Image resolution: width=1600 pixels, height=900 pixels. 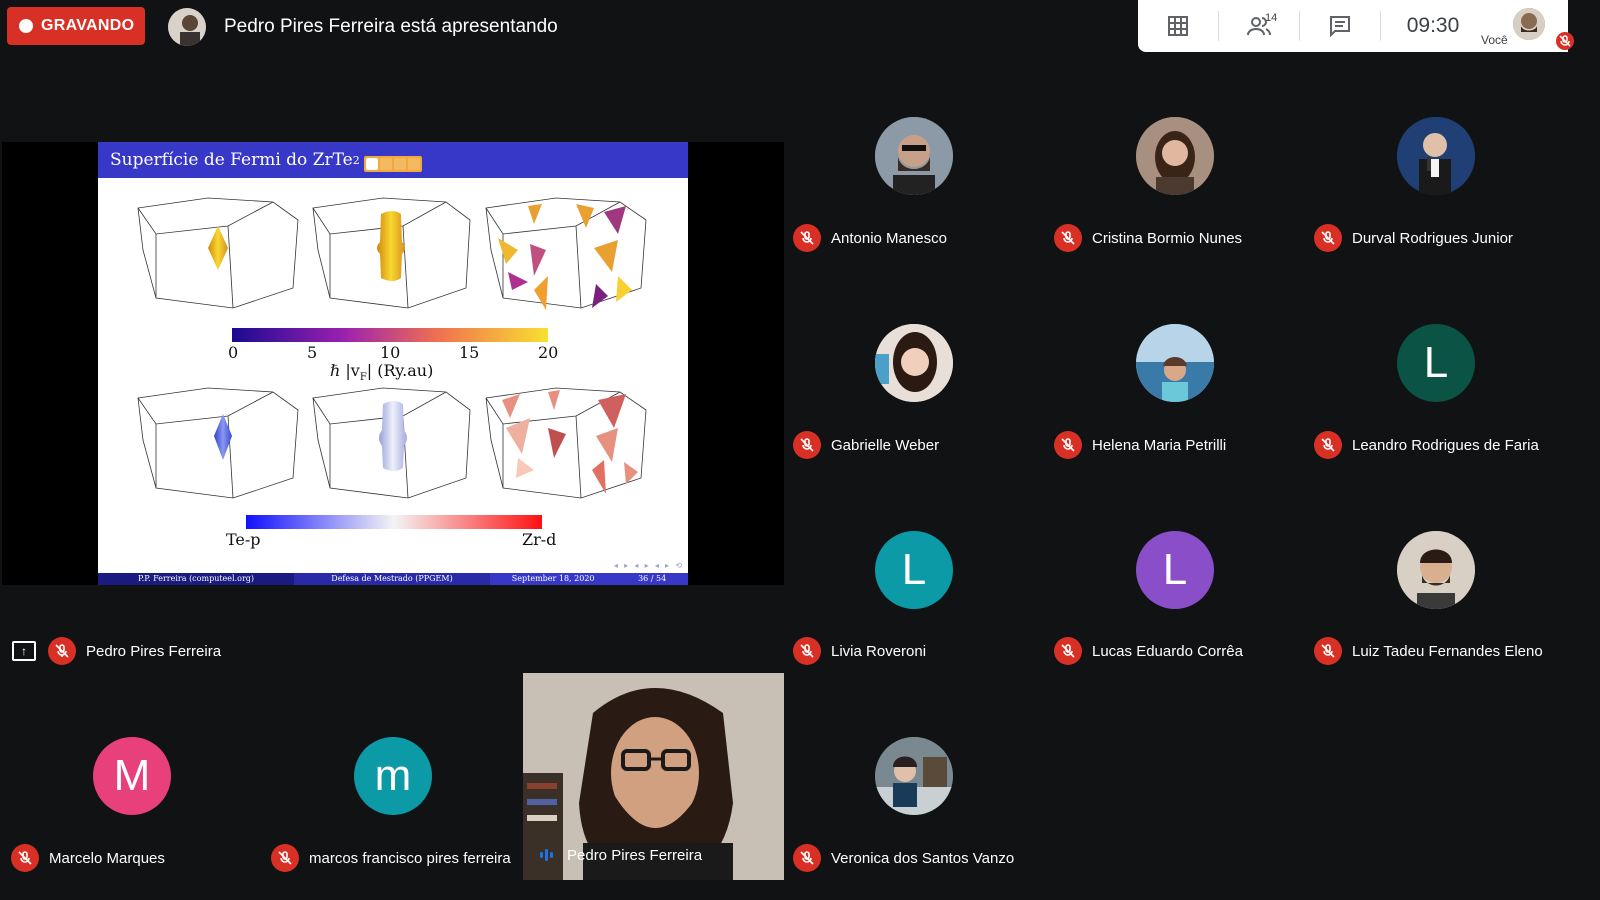 I want to click on participant-name: Helena Maria Petrilli, so click(x=1159, y=445).